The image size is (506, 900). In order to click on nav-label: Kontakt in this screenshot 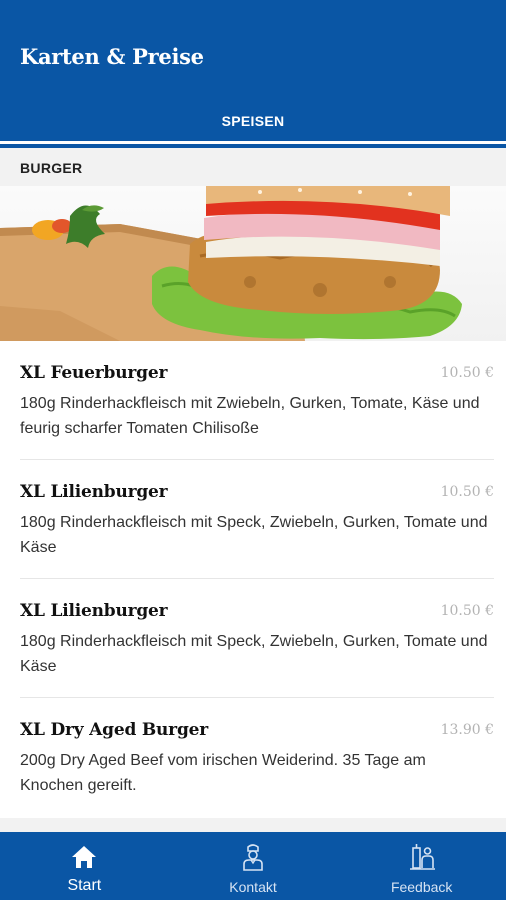, I will do `click(253, 887)`.